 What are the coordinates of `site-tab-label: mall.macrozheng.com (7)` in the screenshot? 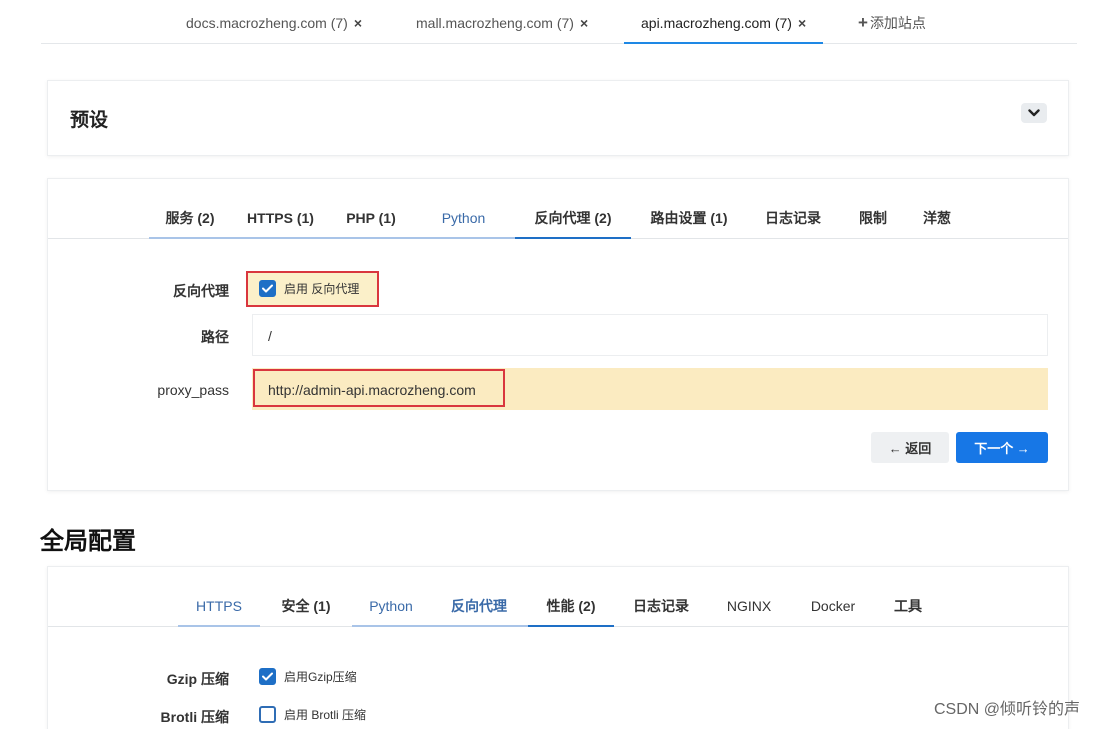 It's located at (495, 23).